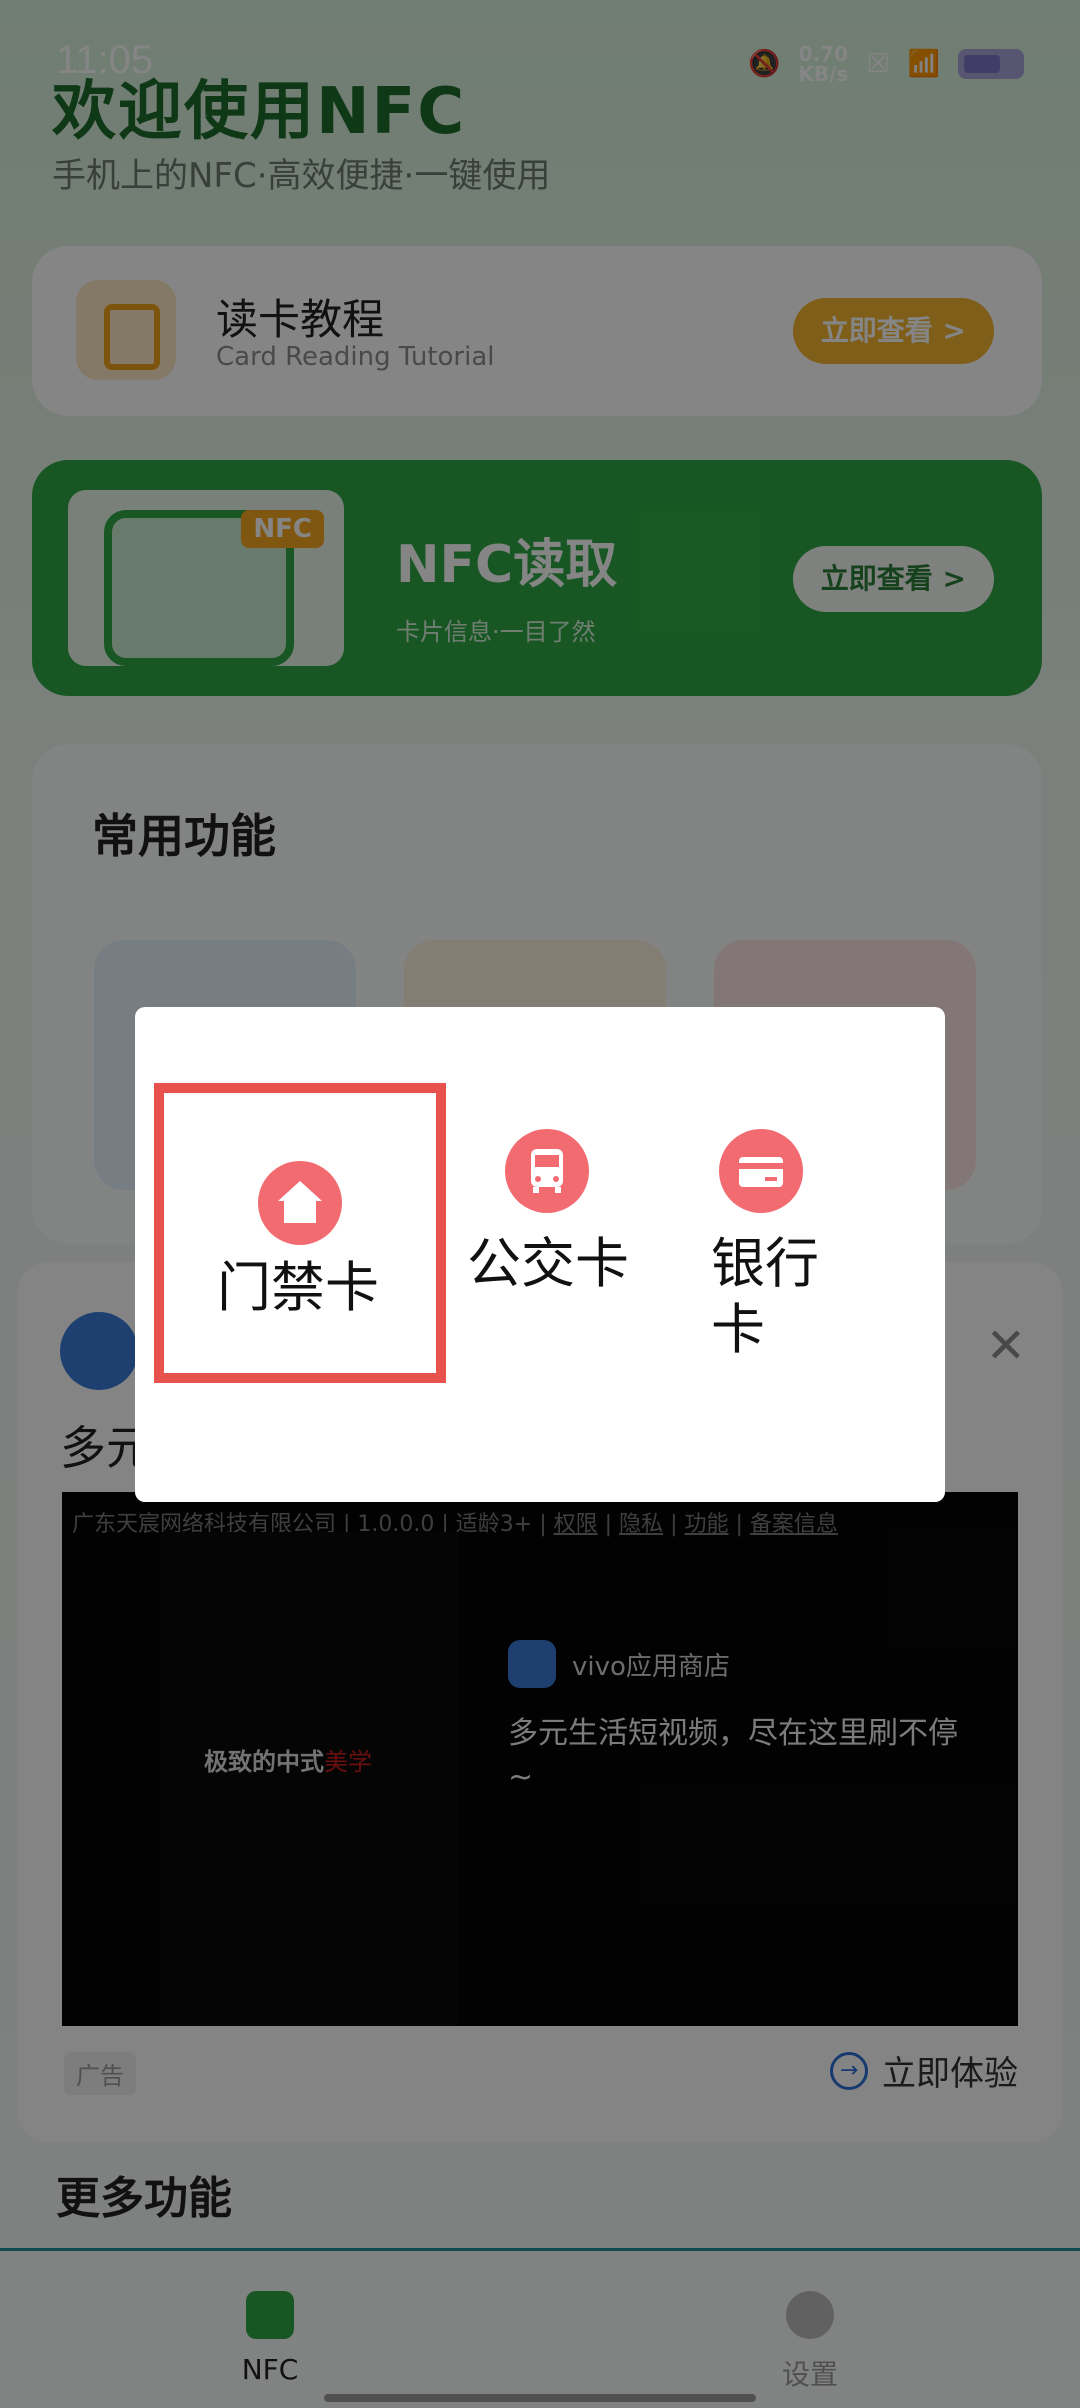  I want to click on option-bank-card: 银行卡, so click(766, 1246).